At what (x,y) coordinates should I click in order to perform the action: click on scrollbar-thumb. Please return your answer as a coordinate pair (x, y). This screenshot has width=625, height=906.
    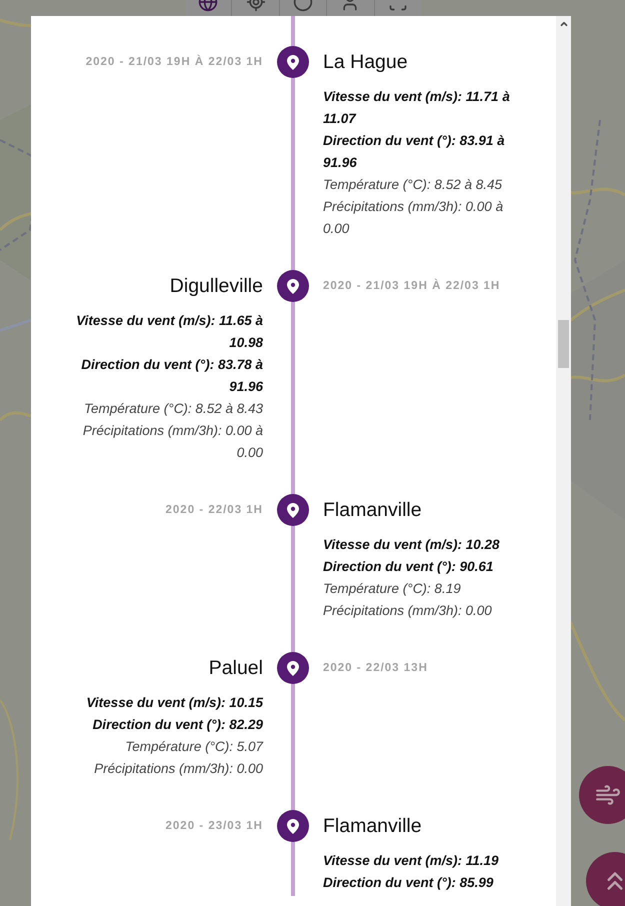
    Looking at the image, I should click on (563, 344).